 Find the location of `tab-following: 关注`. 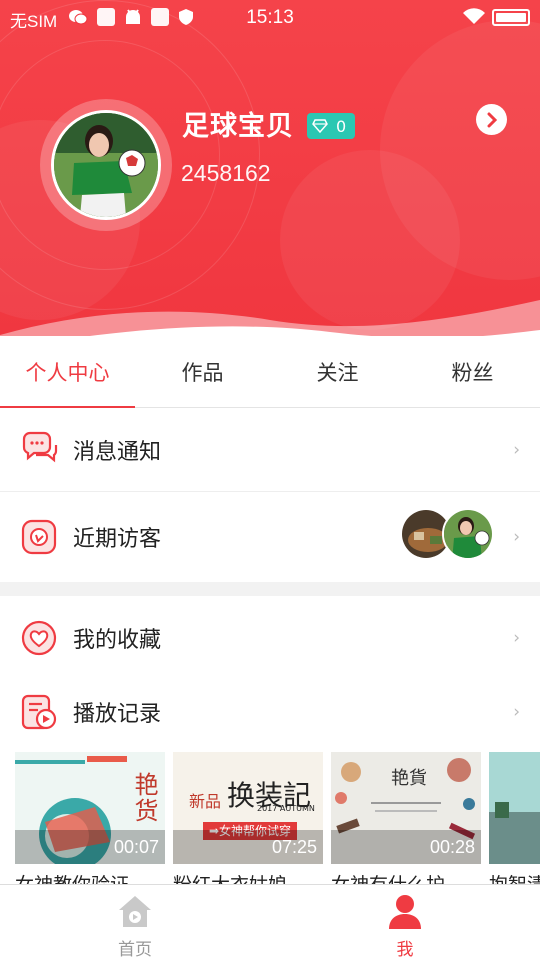

tab-following: 关注 is located at coordinates (337, 371).